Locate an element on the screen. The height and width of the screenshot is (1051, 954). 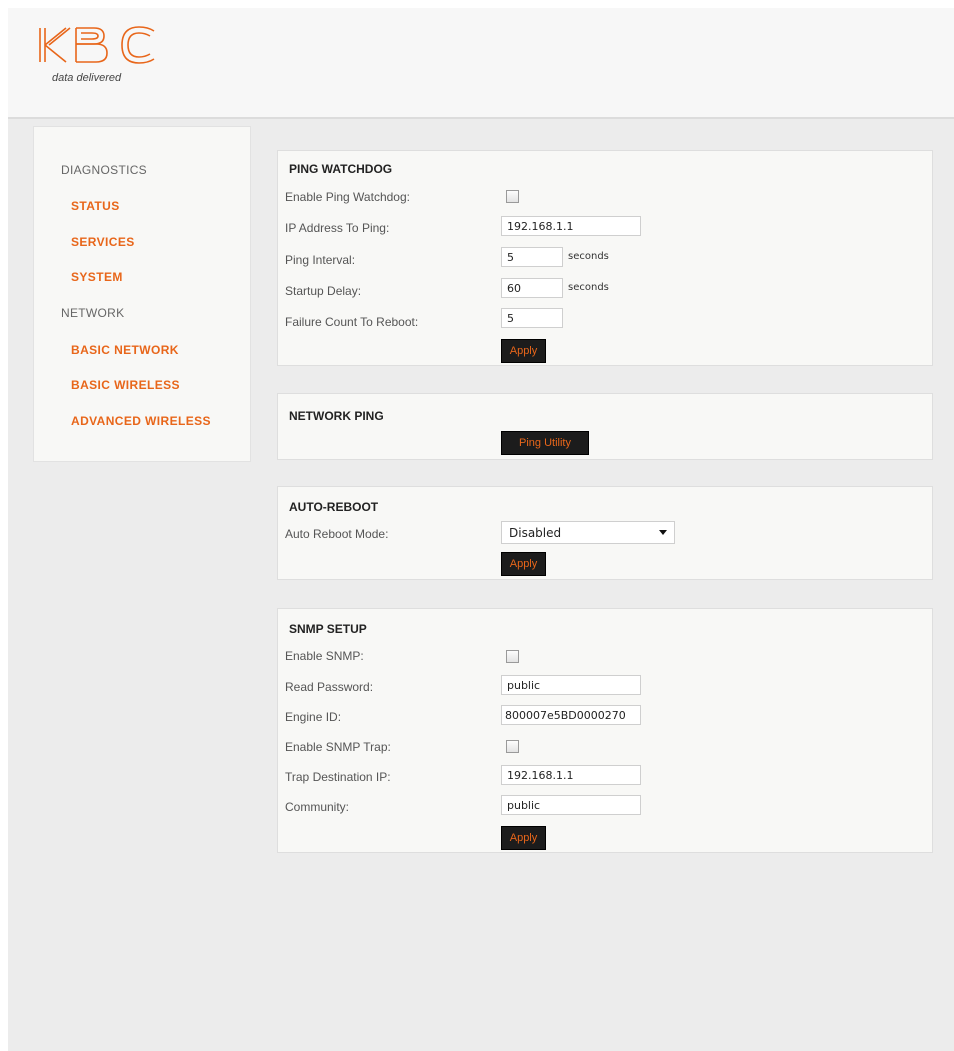
panel-title: PING WATCHDOG is located at coordinates (341, 169).